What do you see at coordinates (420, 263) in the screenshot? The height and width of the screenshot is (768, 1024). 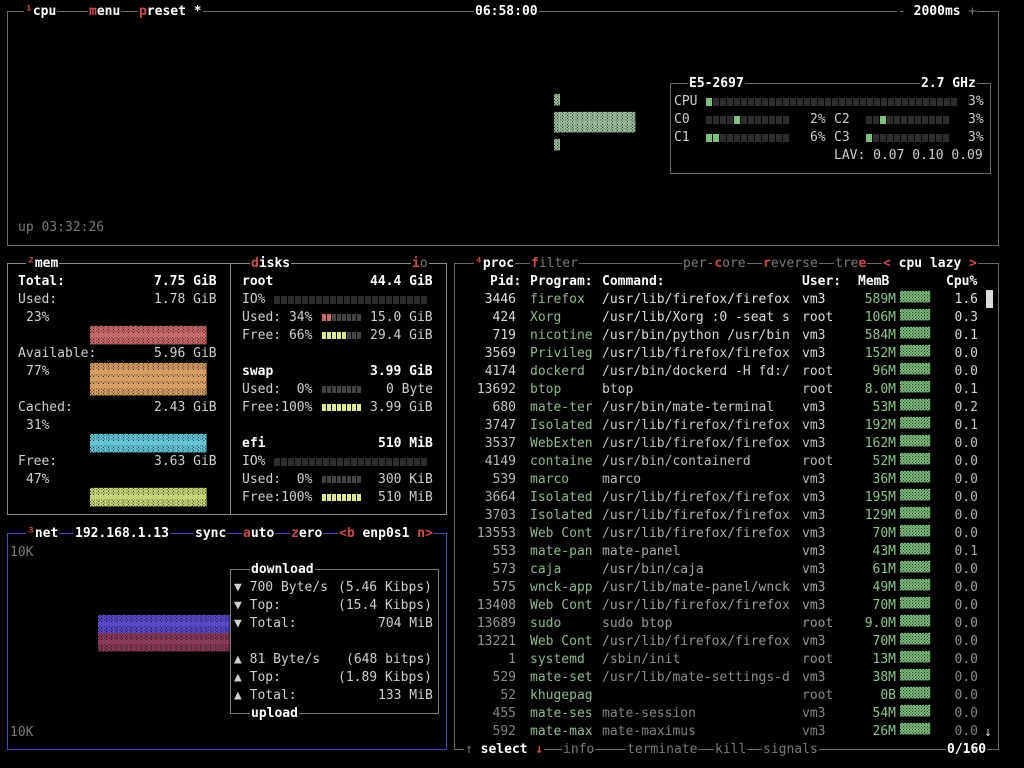 I see `io-toggle: io` at bounding box center [420, 263].